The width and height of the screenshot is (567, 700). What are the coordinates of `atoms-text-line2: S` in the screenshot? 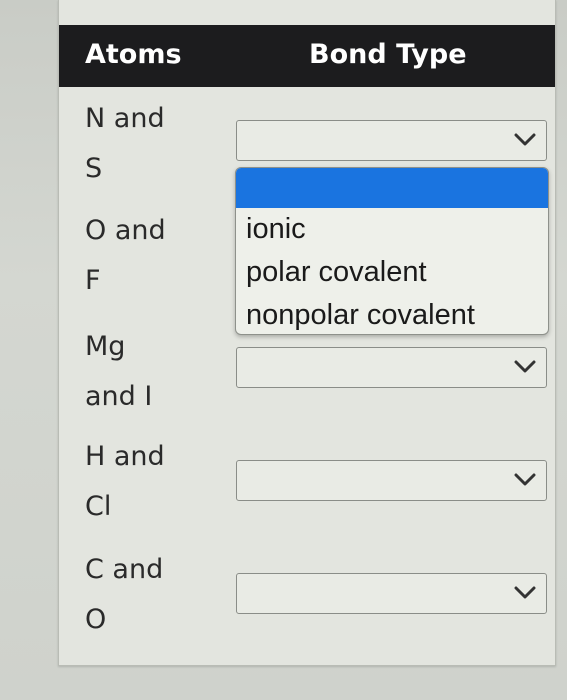 It's located at (94, 168).